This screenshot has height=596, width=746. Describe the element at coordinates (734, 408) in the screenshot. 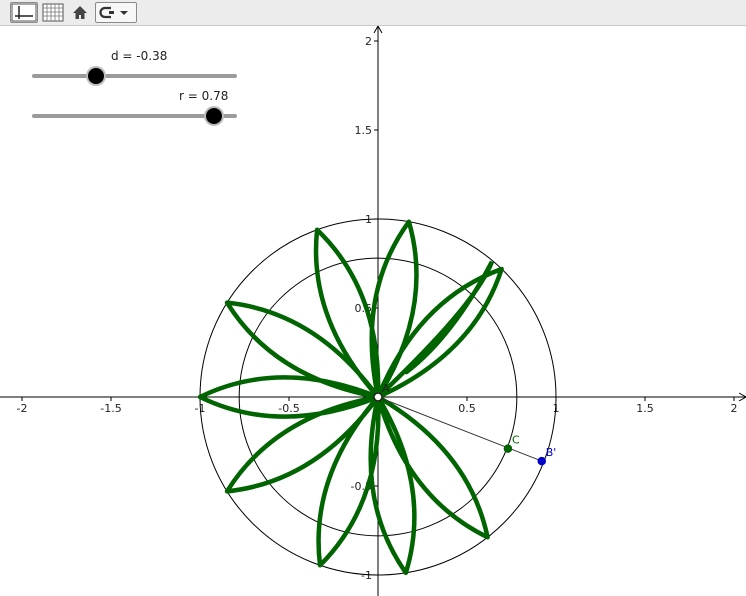

I see `x-tick-label: 2` at that location.